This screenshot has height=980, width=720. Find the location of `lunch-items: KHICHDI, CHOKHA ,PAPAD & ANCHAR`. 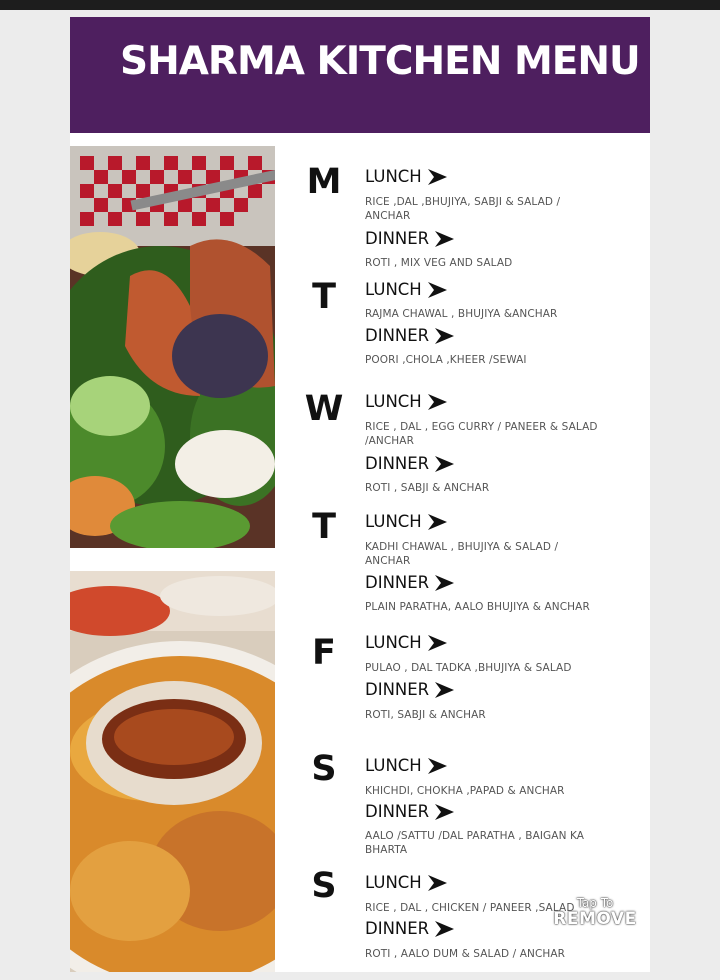

lunch-items: KHICHDI, CHOKHA ,PAPAD & ANCHAR is located at coordinates (465, 791).